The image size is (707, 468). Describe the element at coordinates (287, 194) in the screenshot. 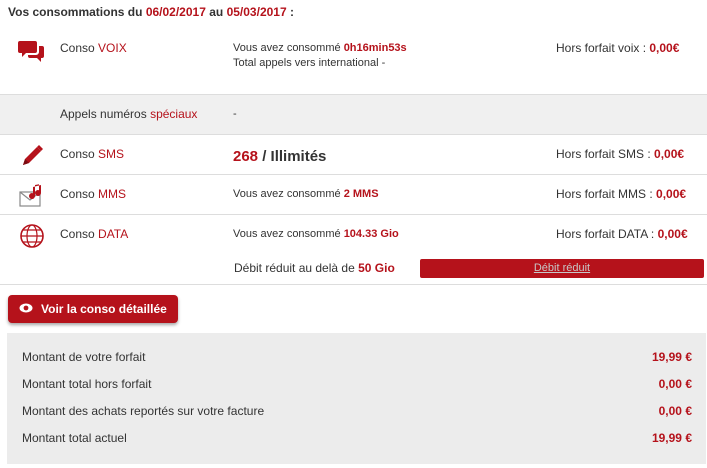

I see `mms-consumed-prefix: Vous avez consommé` at that location.